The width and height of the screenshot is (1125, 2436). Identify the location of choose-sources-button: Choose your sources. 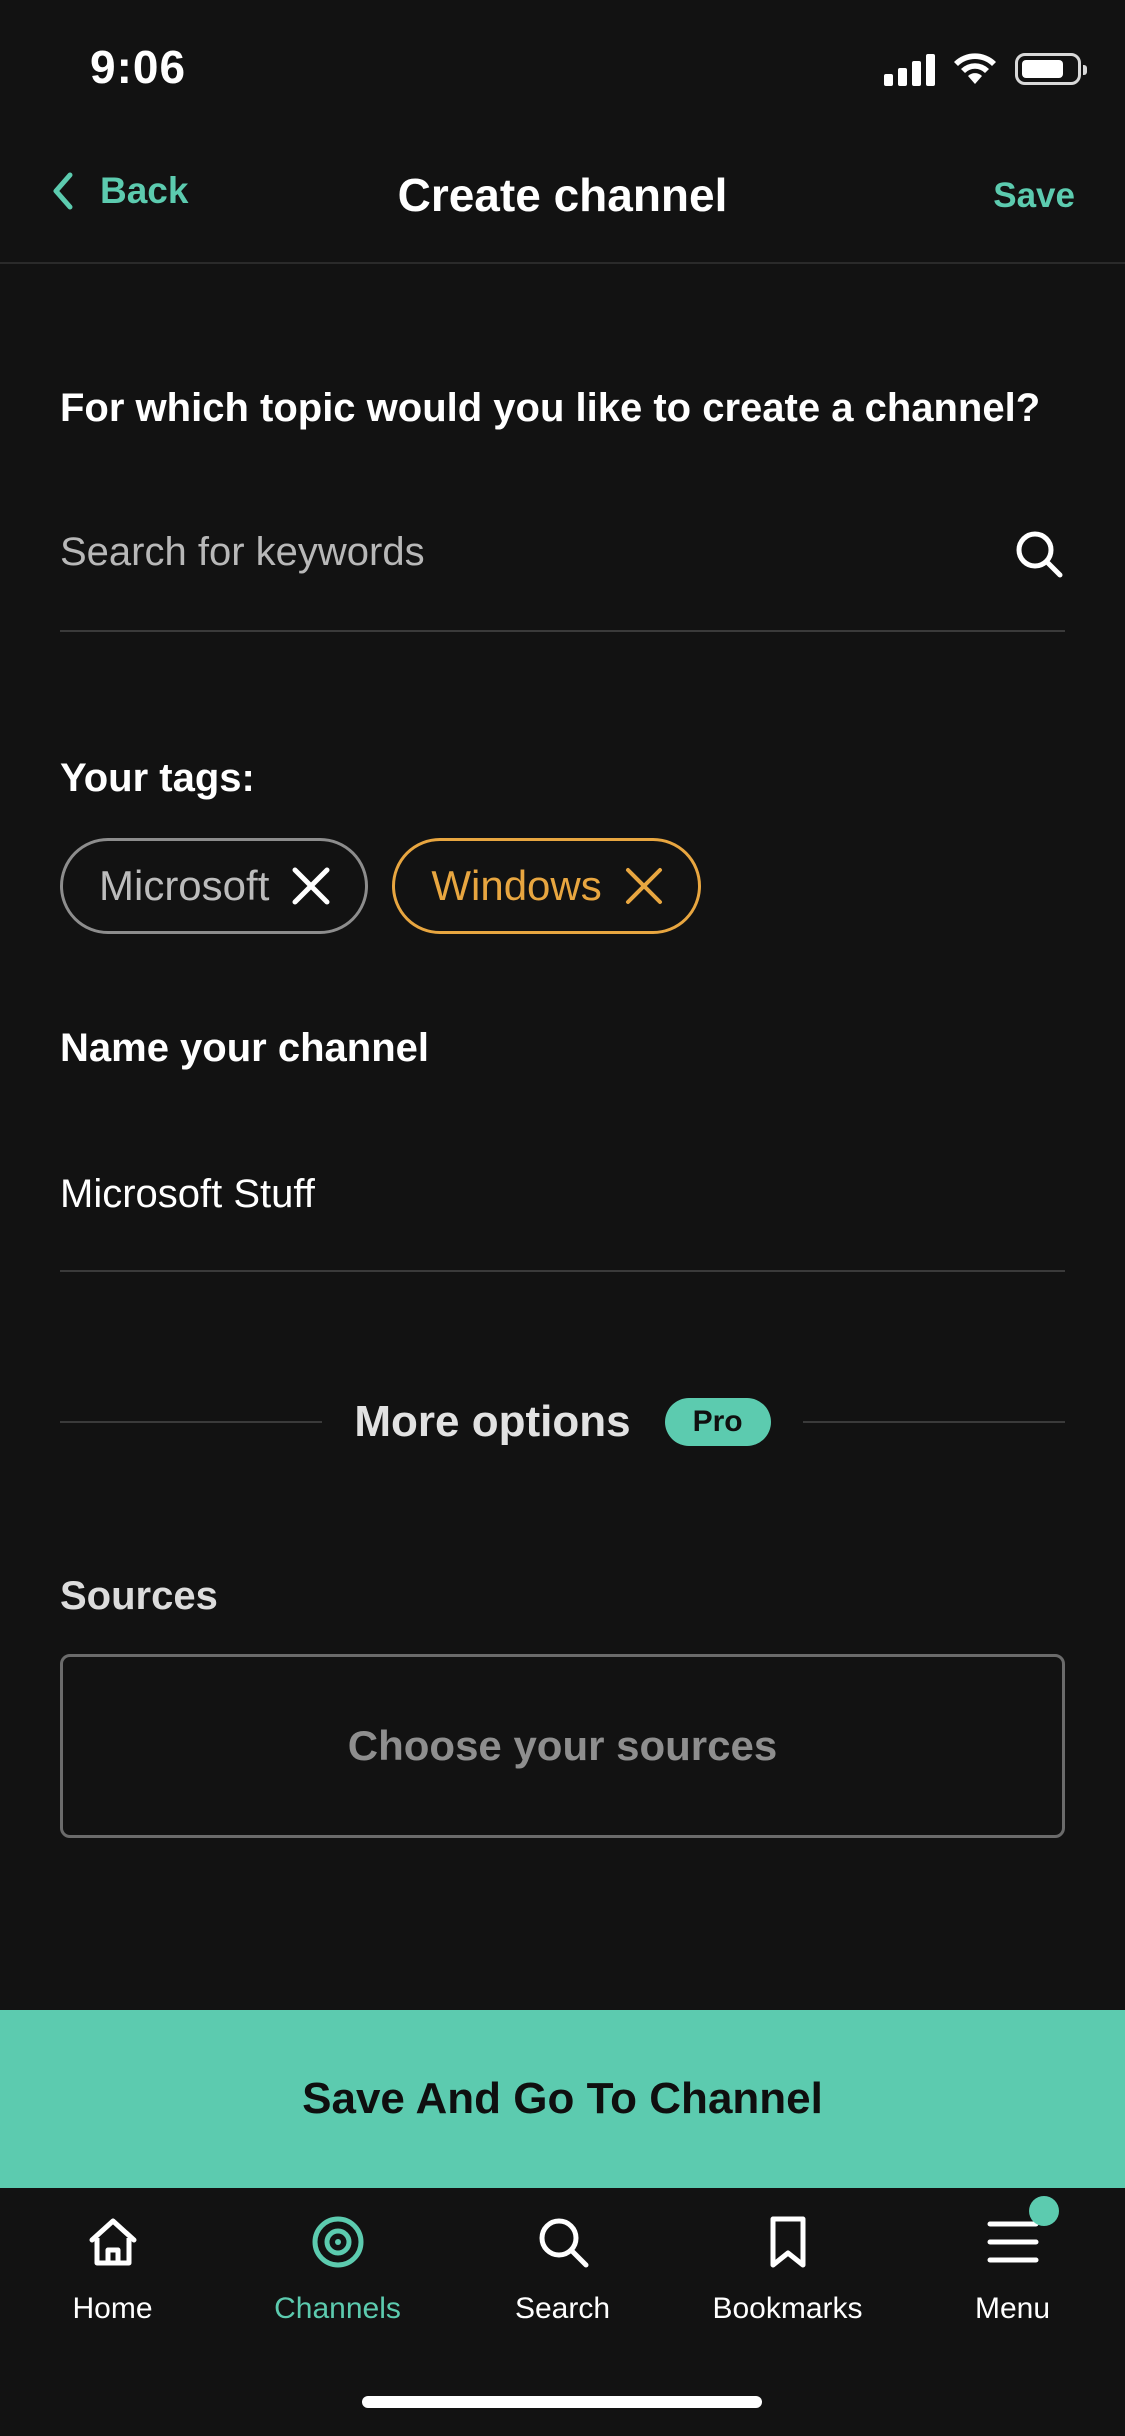
(562, 1746).